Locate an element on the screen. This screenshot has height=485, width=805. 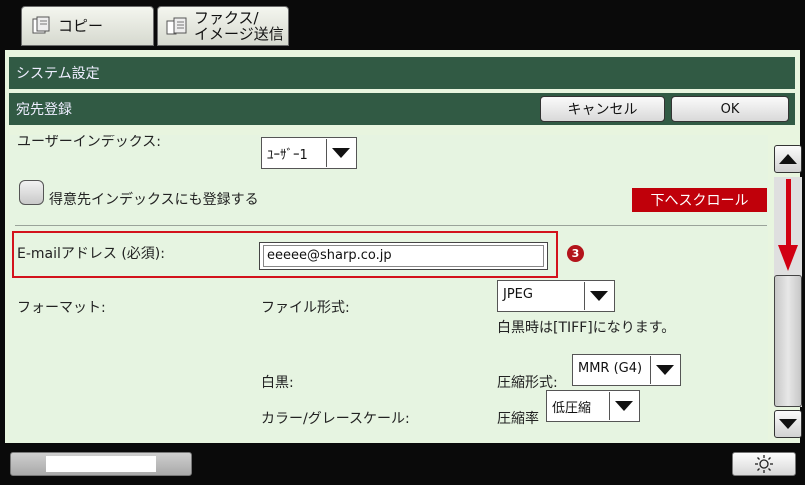
address-registration-title: 宛先登録 is located at coordinates (44, 110).